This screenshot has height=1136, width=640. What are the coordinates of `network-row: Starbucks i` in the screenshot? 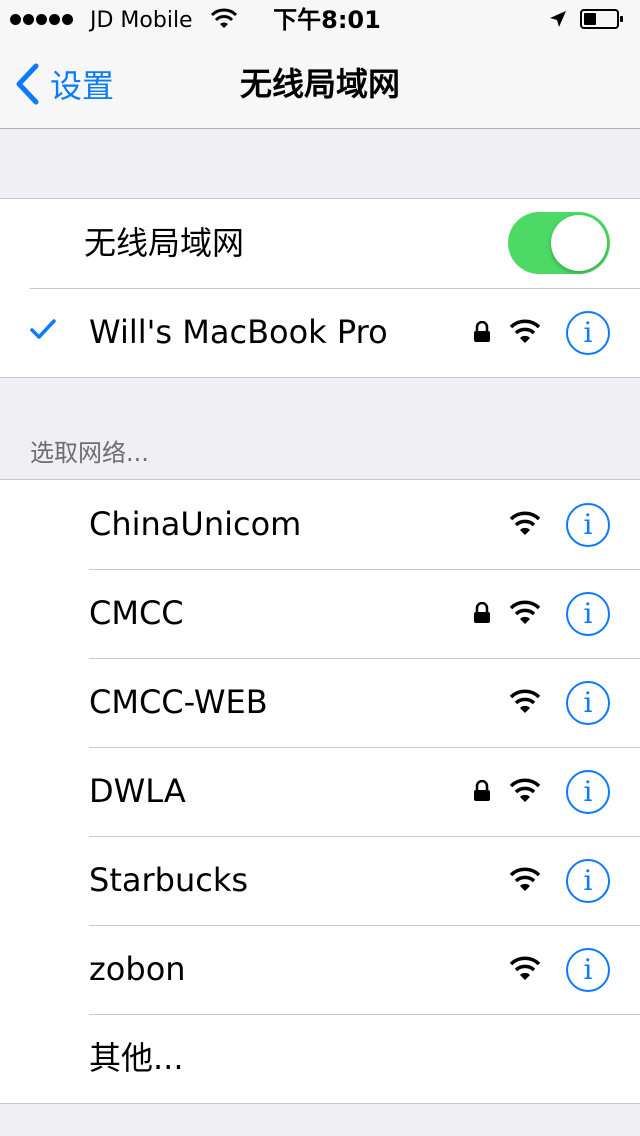 It's located at (320, 881).